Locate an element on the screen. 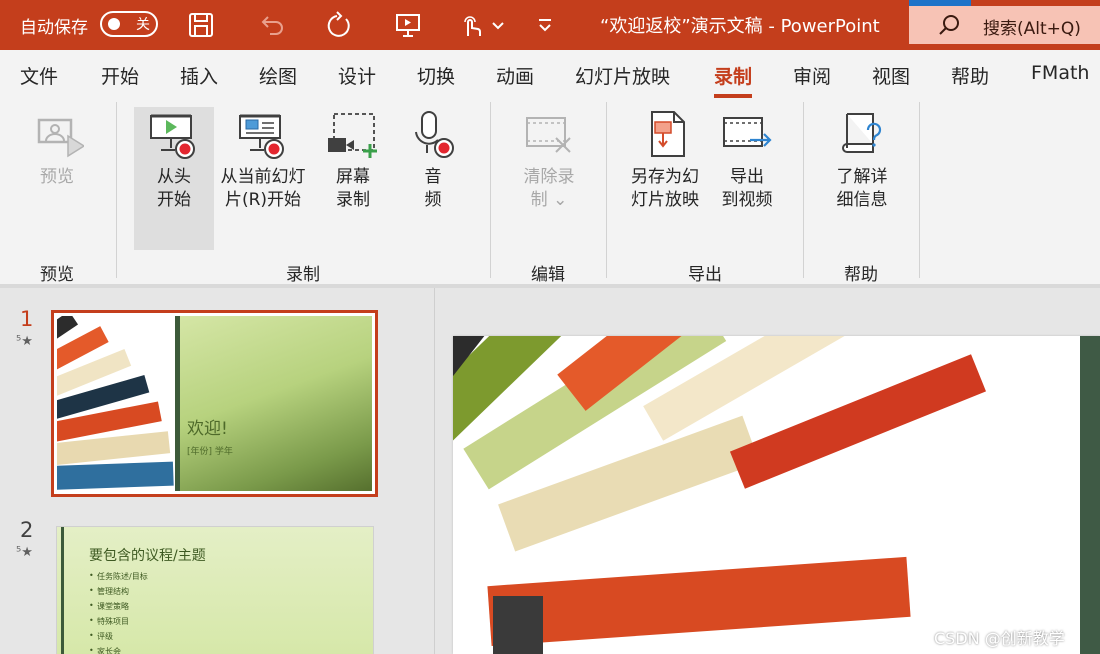 The width and height of the screenshot is (1100, 654). slide-1-background is located at coordinates (274, 403).